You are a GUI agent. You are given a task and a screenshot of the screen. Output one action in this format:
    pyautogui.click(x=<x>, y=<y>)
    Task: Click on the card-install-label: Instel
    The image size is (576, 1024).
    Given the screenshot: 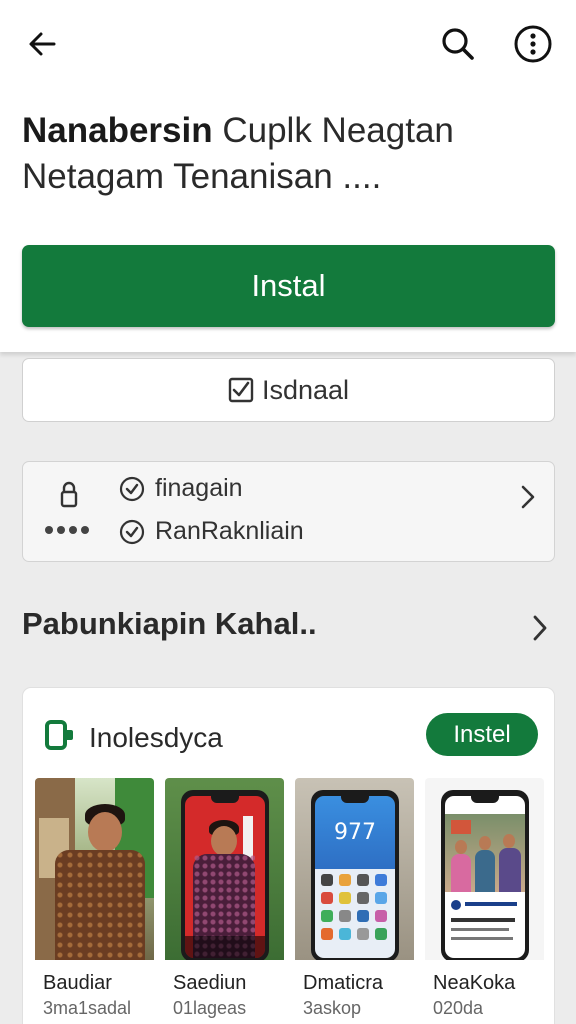 What is the action you would take?
    pyautogui.click(x=482, y=734)
    